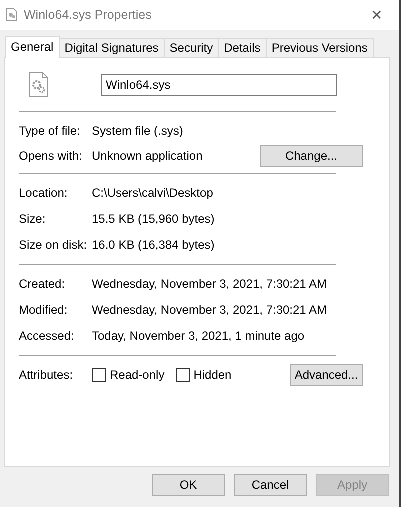 The width and height of the screenshot is (403, 507). What do you see at coordinates (320, 47) in the screenshot?
I see `tab: Previous Versions` at bounding box center [320, 47].